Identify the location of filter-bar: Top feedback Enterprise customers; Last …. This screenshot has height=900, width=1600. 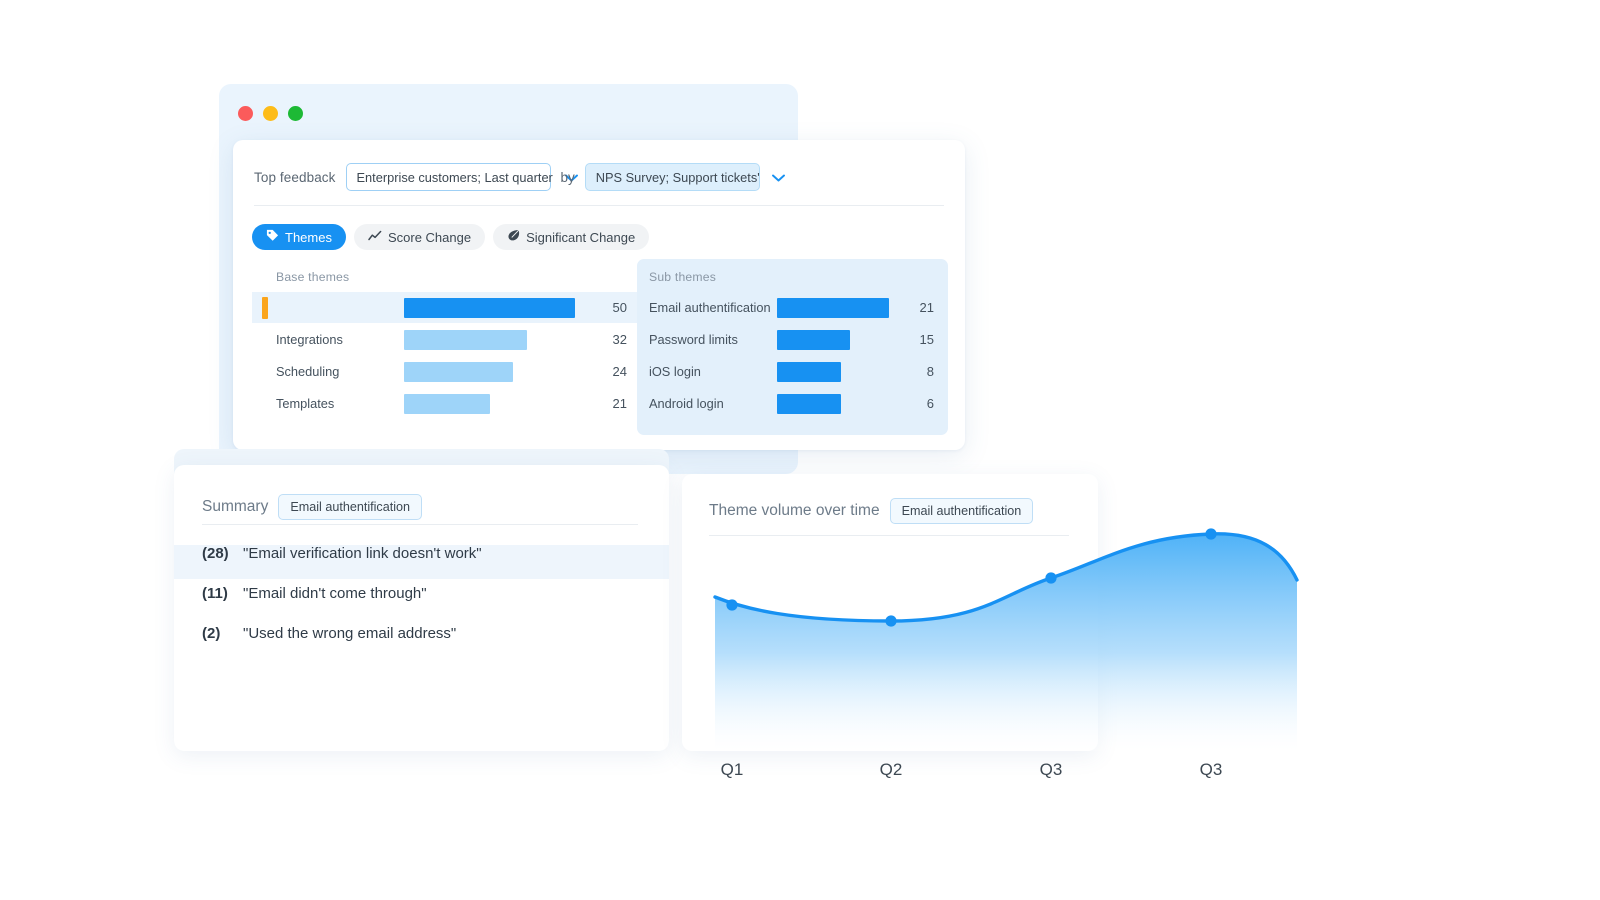
(519, 177).